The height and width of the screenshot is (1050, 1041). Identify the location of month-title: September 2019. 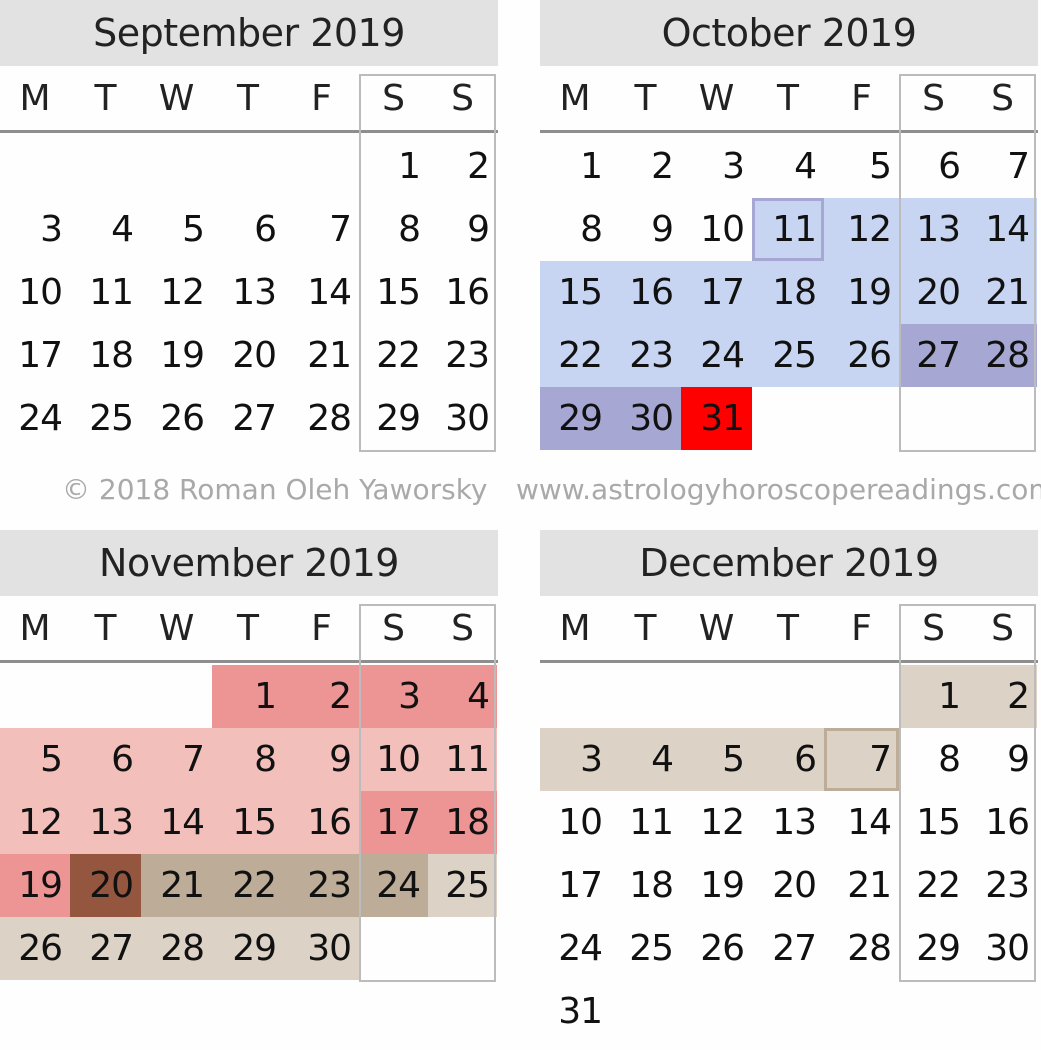
(249, 33).